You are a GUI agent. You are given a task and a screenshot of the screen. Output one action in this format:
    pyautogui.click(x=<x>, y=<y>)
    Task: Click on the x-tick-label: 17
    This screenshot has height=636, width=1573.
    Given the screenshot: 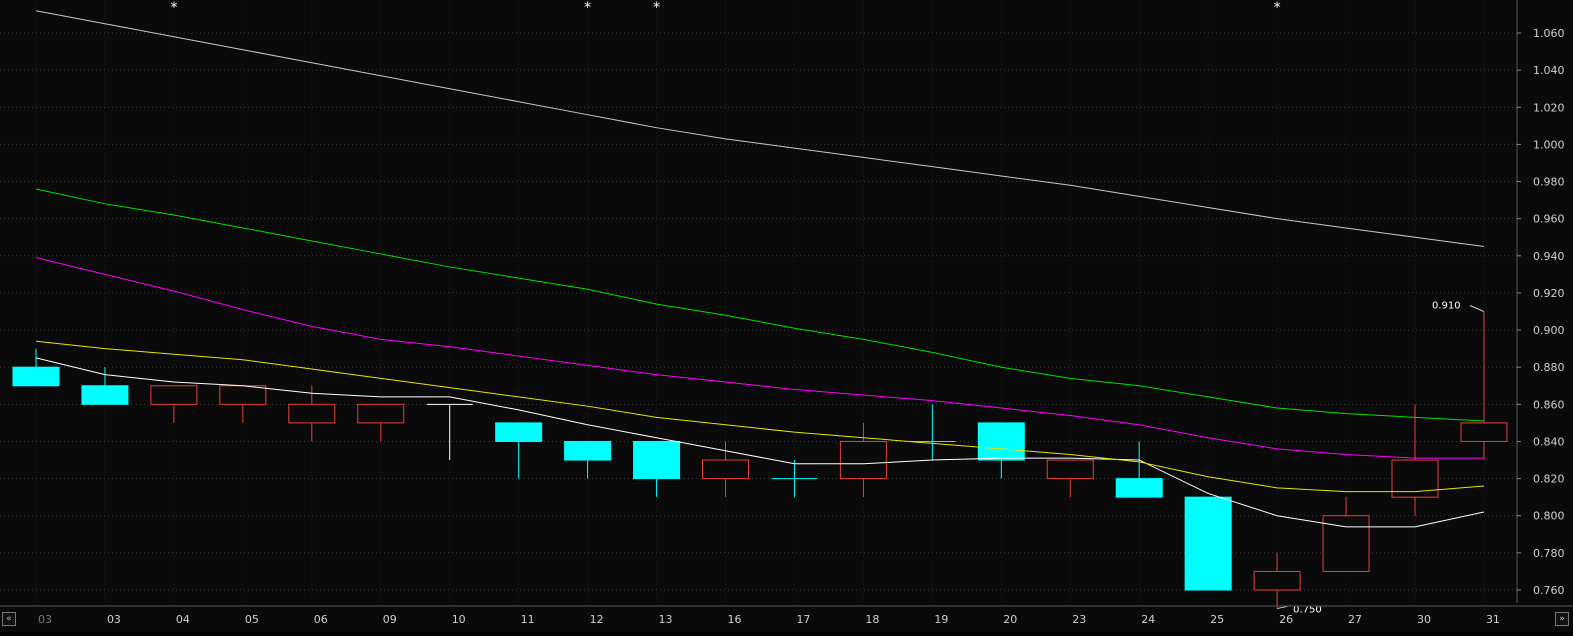 What is the action you would take?
    pyautogui.click(x=803, y=619)
    